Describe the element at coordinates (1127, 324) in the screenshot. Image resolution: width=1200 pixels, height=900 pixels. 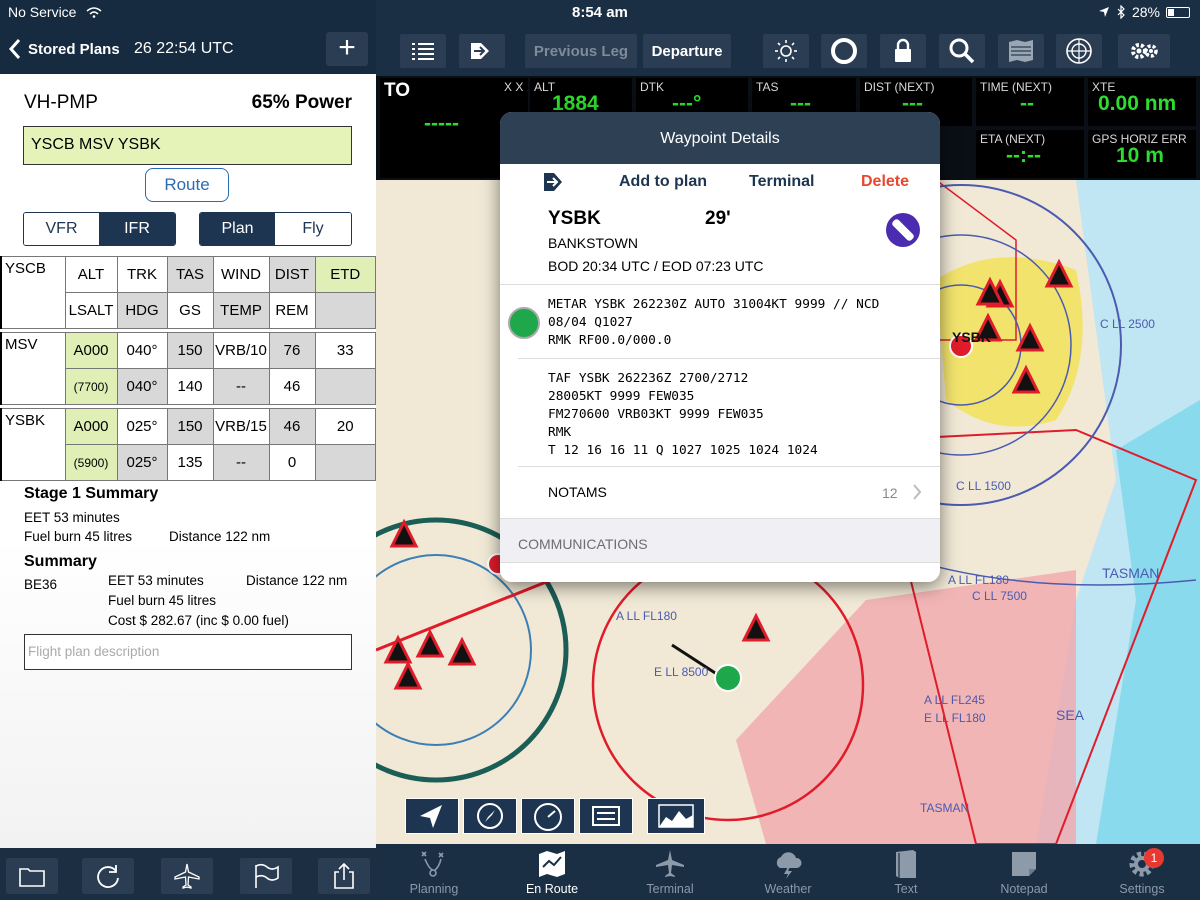
I see `map-label-2500: C LL 2500` at that location.